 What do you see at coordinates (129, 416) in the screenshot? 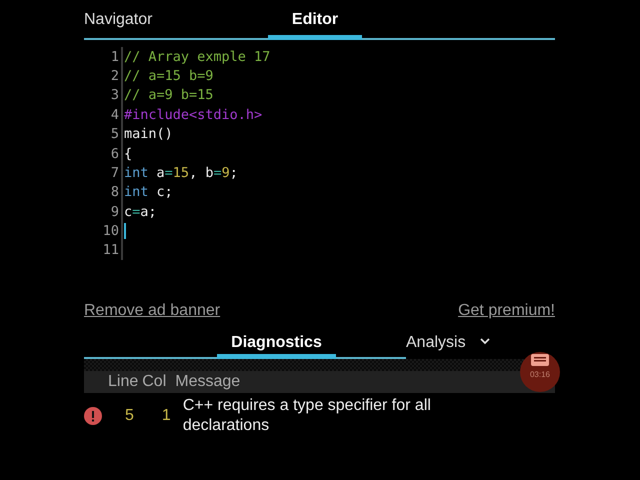
I see `table-cell-text: 5` at bounding box center [129, 416].